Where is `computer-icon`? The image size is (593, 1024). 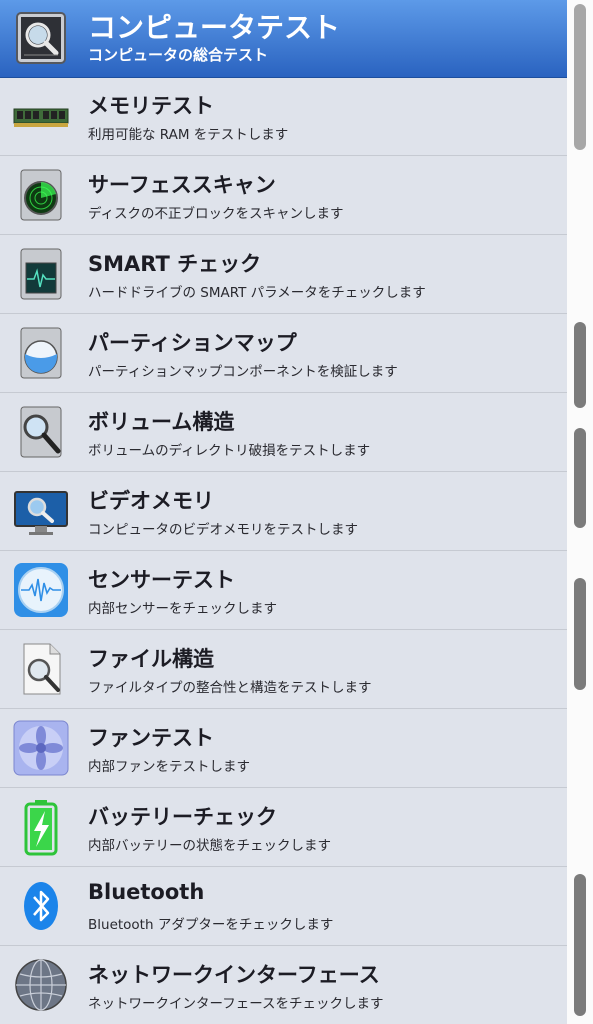 computer-icon is located at coordinates (41, 38).